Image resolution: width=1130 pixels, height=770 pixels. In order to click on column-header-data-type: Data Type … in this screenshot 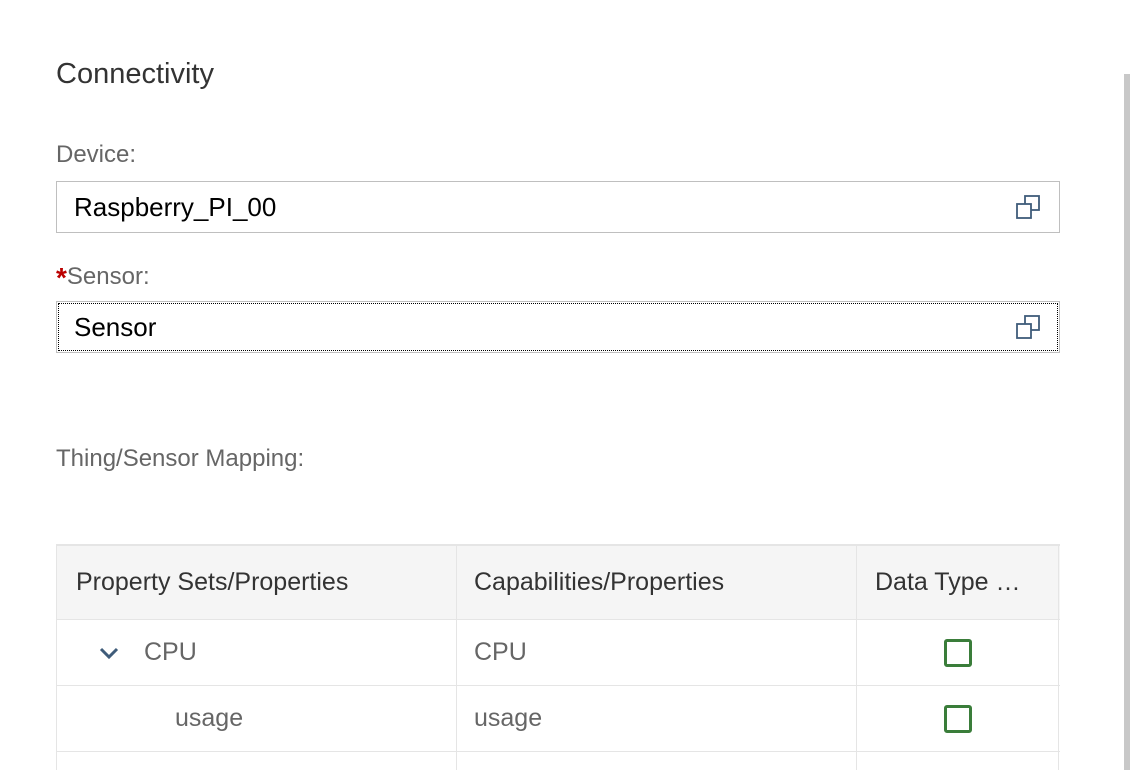, I will do `click(958, 582)`.